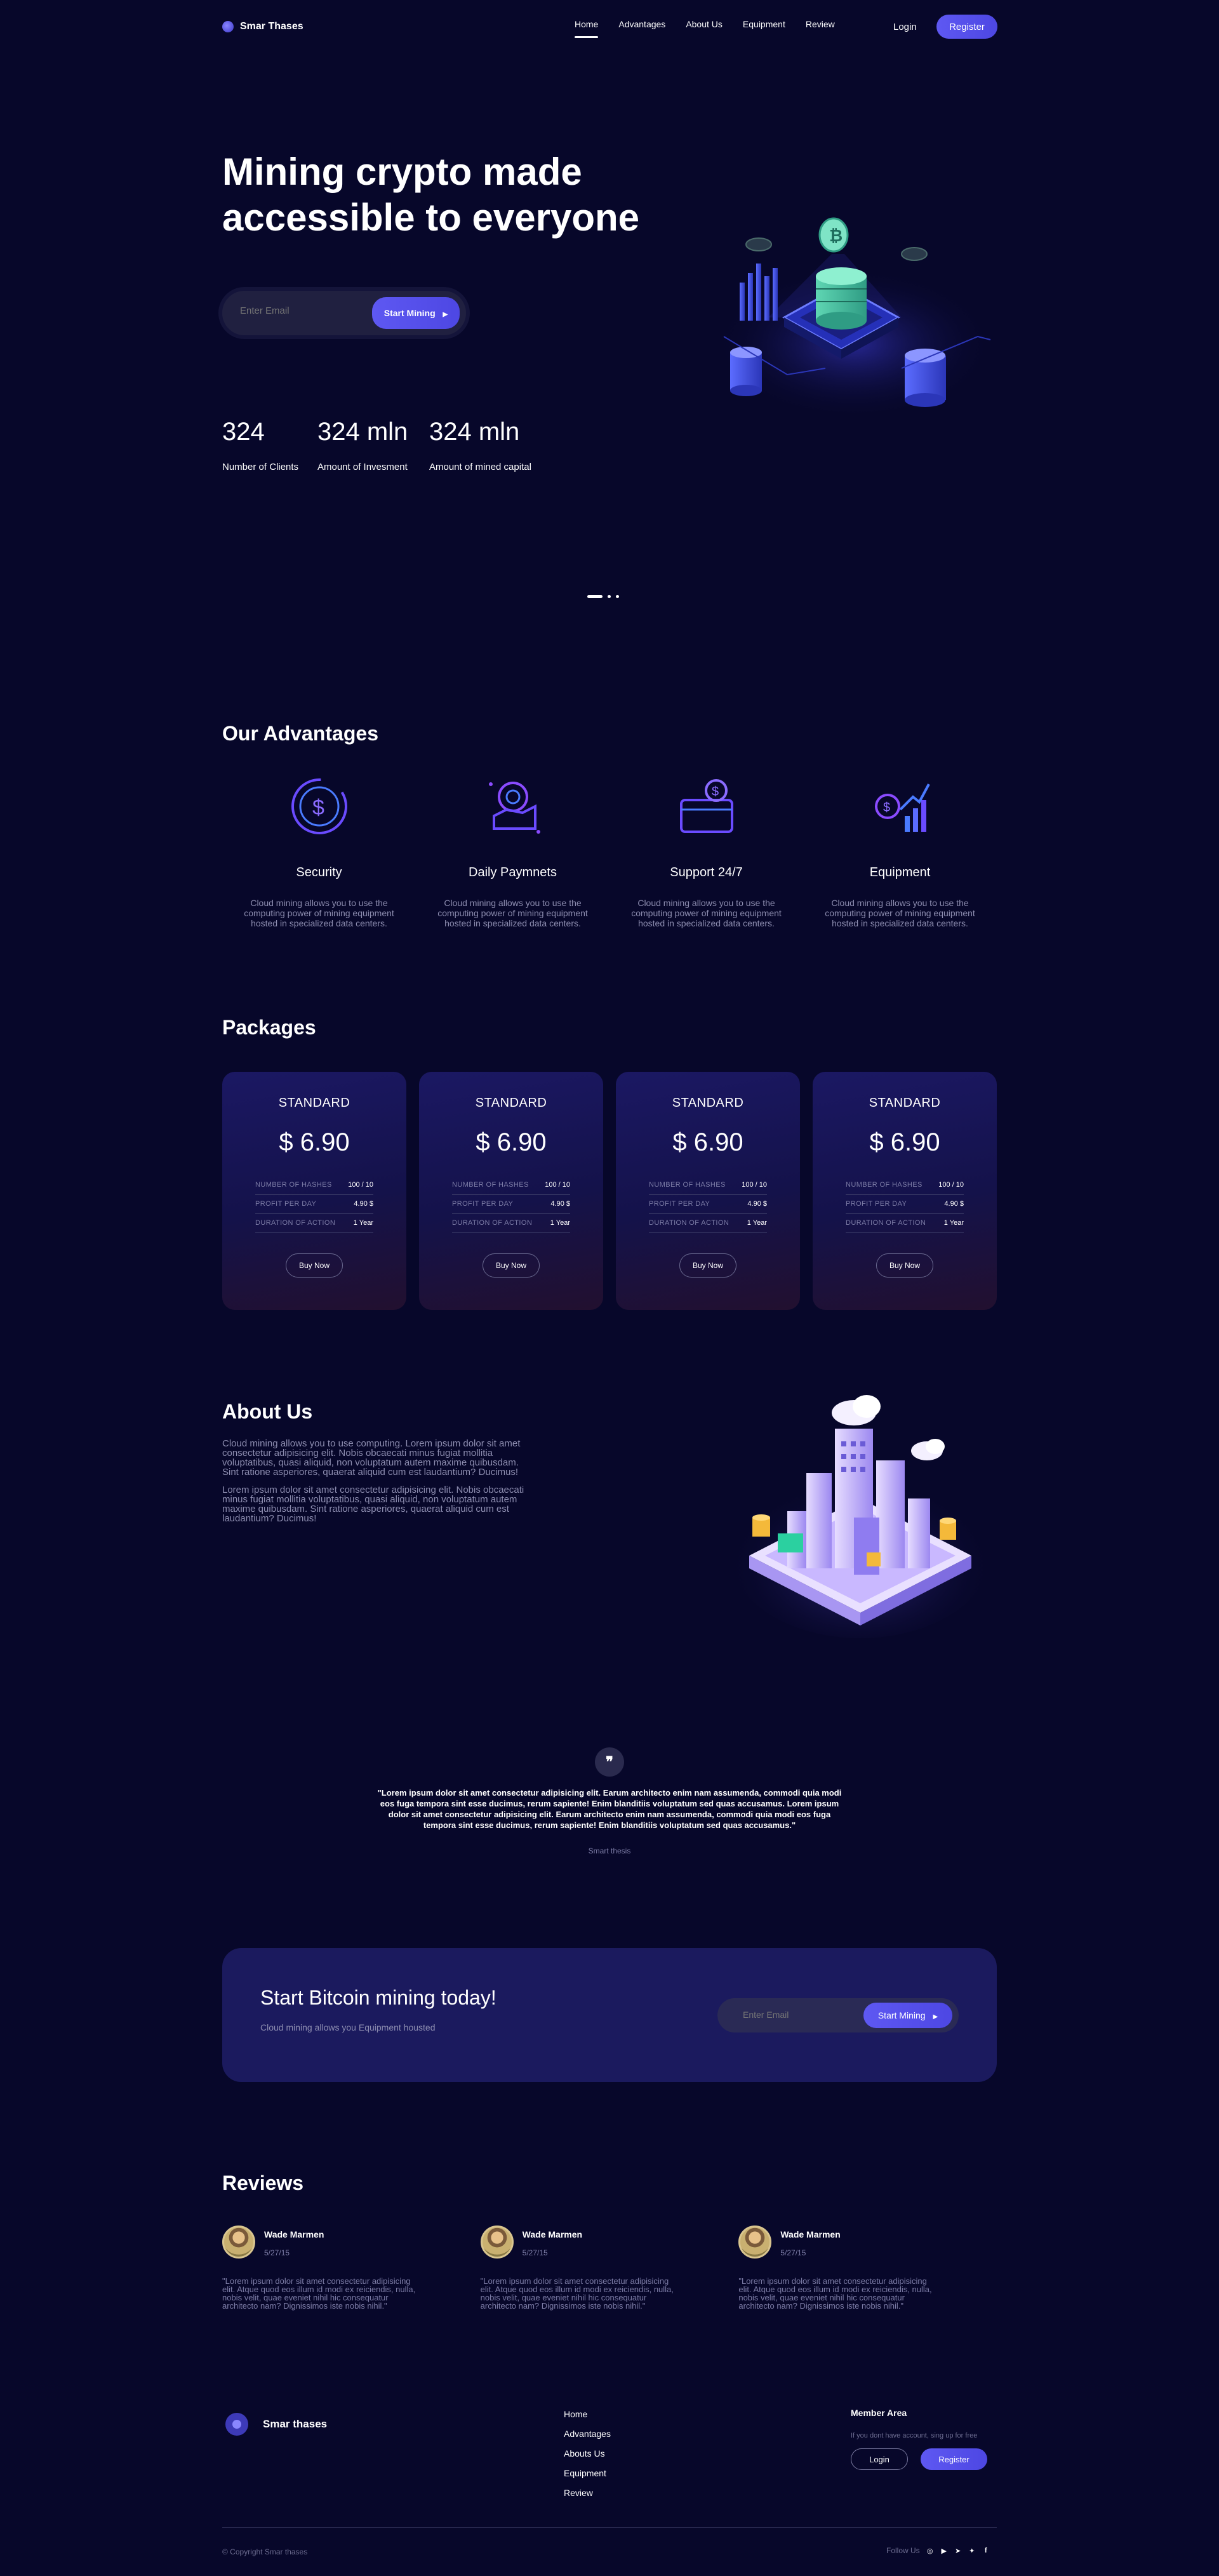 This screenshot has width=1219, height=2576. What do you see at coordinates (297, 310) in the screenshot?
I see `hero-email-input` at bounding box center [297, 310].